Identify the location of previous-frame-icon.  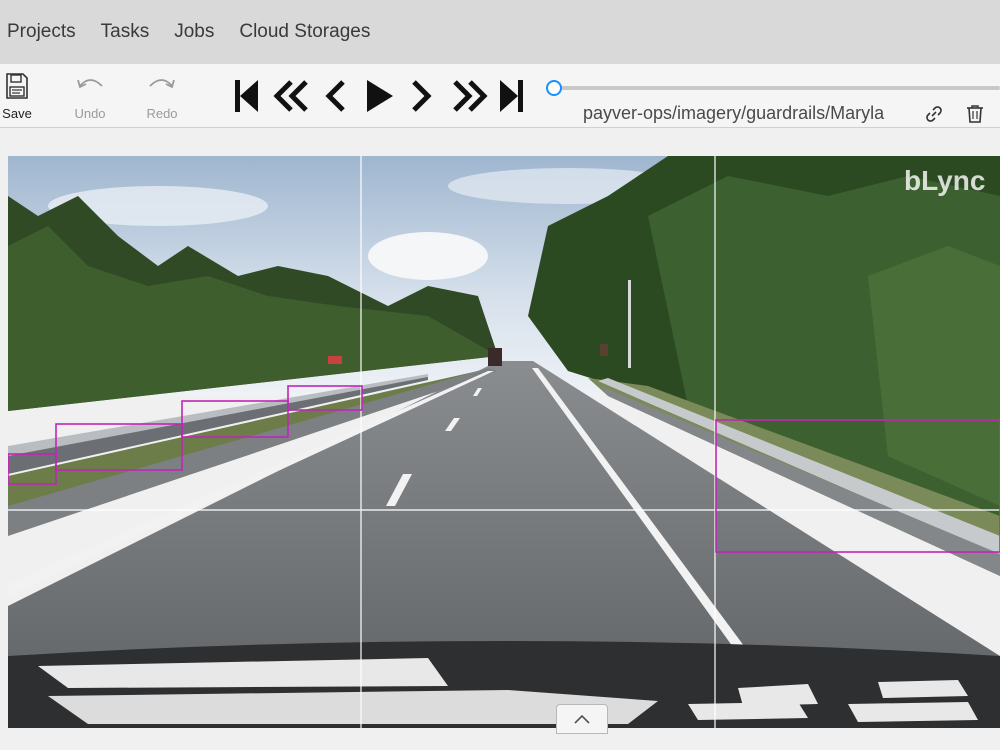
(335, 96).